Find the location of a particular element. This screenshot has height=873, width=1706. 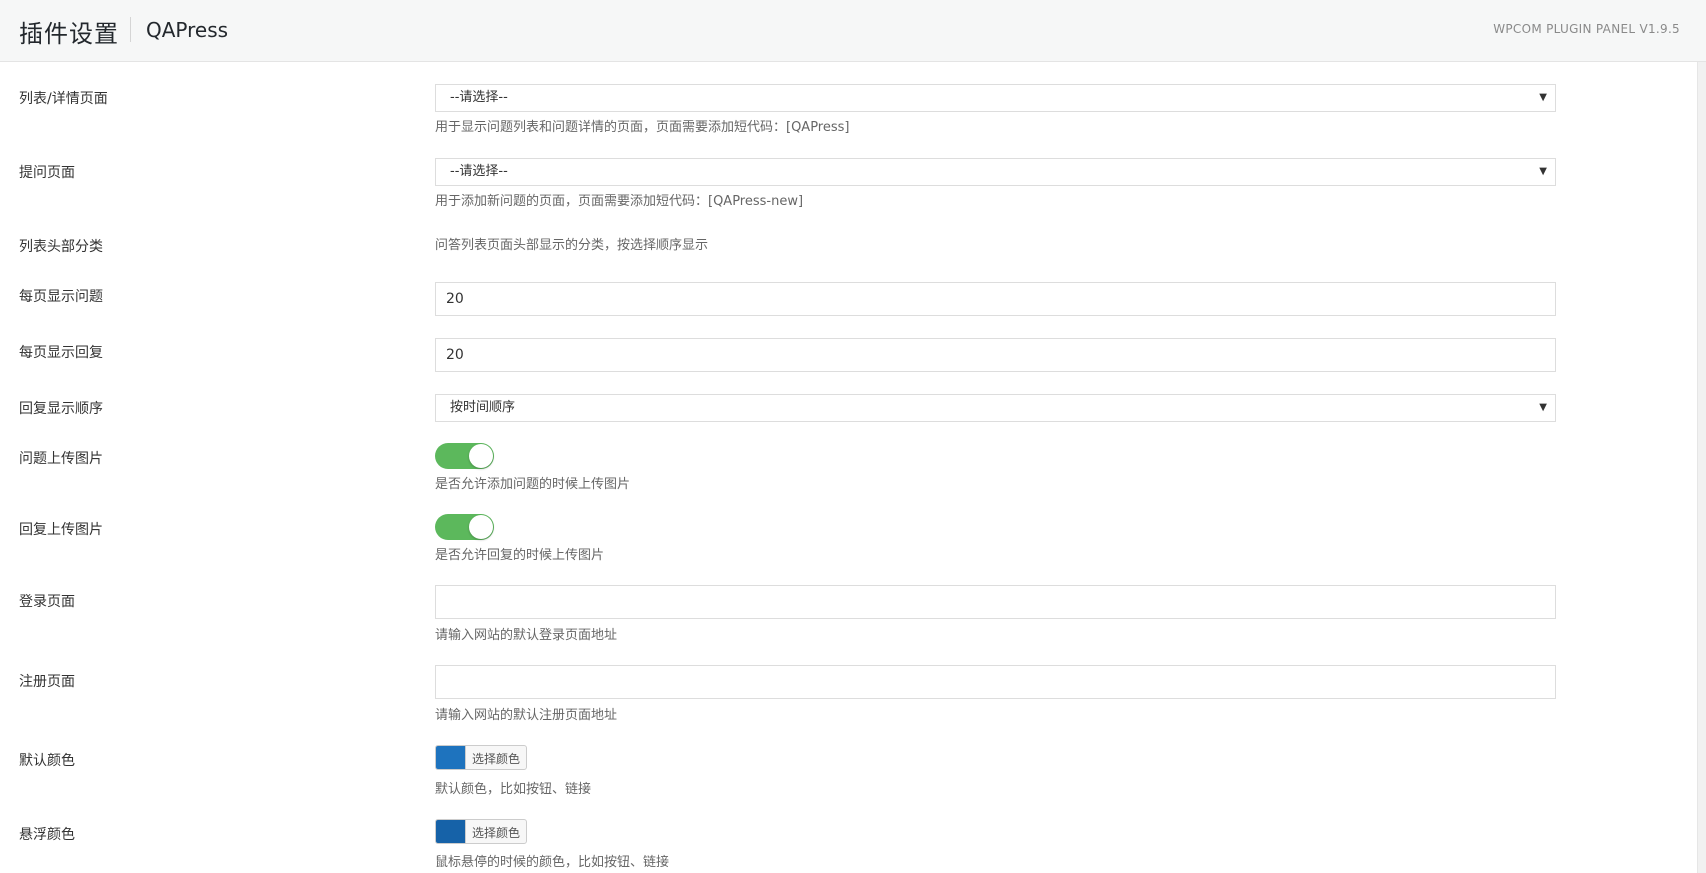

list-page-desc: 用于显示问题列表和问题详情的页面，页面需要添加短代码：[QAPress] is located at coordinates (642, 127).